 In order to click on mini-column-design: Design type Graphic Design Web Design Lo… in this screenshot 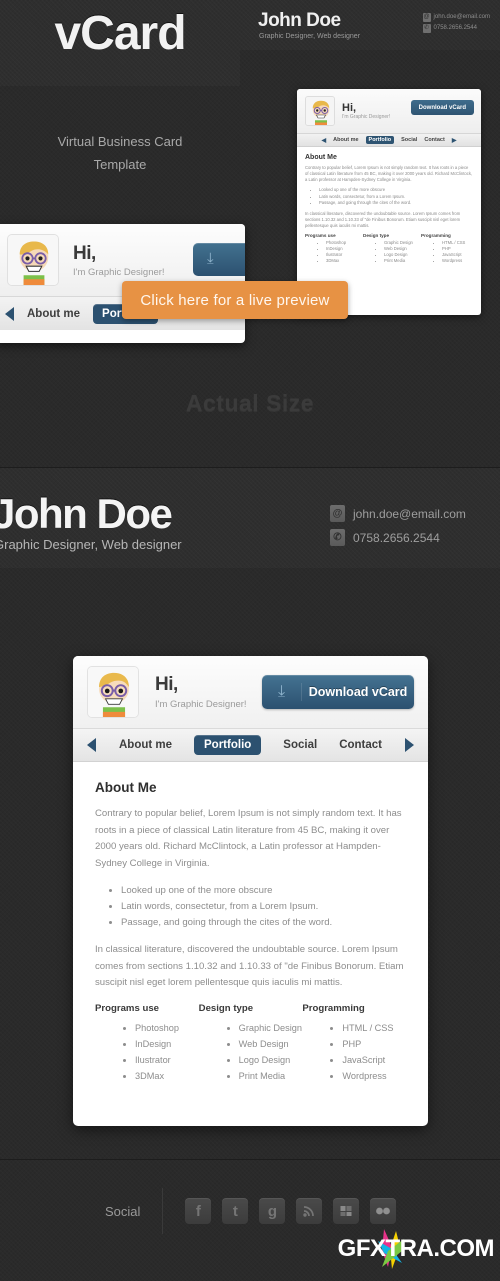, I will do `click(389, 250)`.